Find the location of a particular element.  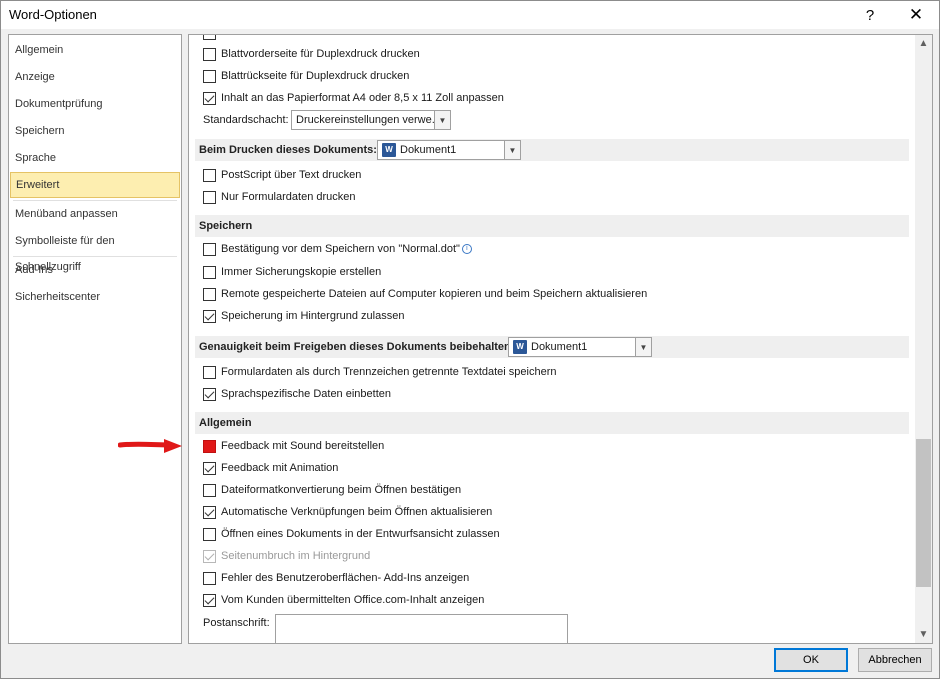

sidebar-item-menueband: Menüband anpassen is located at coordinates (95, 214).